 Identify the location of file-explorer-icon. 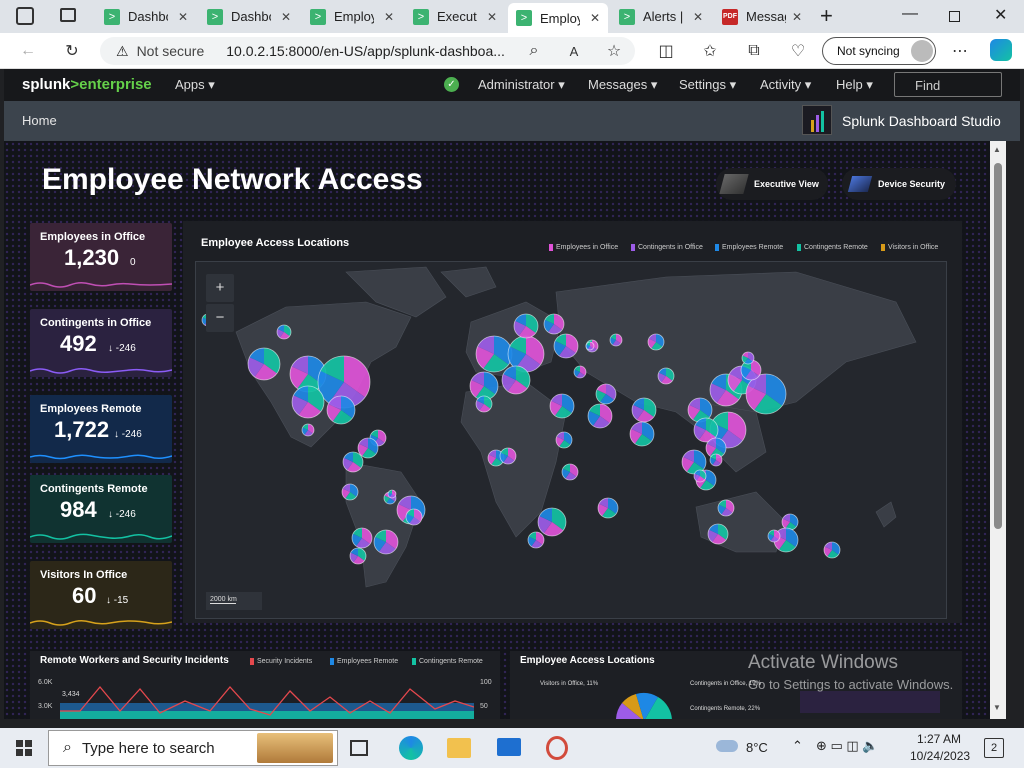
(459, 748).